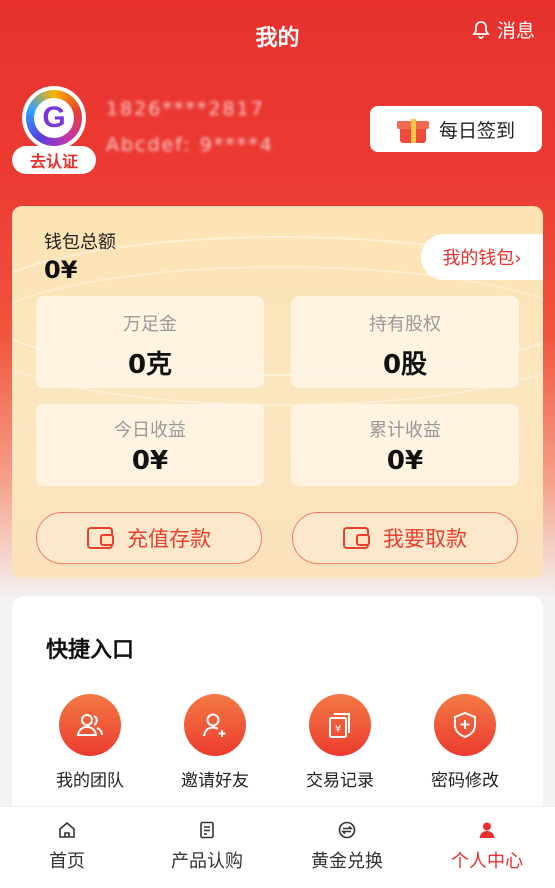 Image resolution: width=555 pixels, height=888 pixels. I want to click on my-wallet-link: 我的钱包›, so click(482, 257).